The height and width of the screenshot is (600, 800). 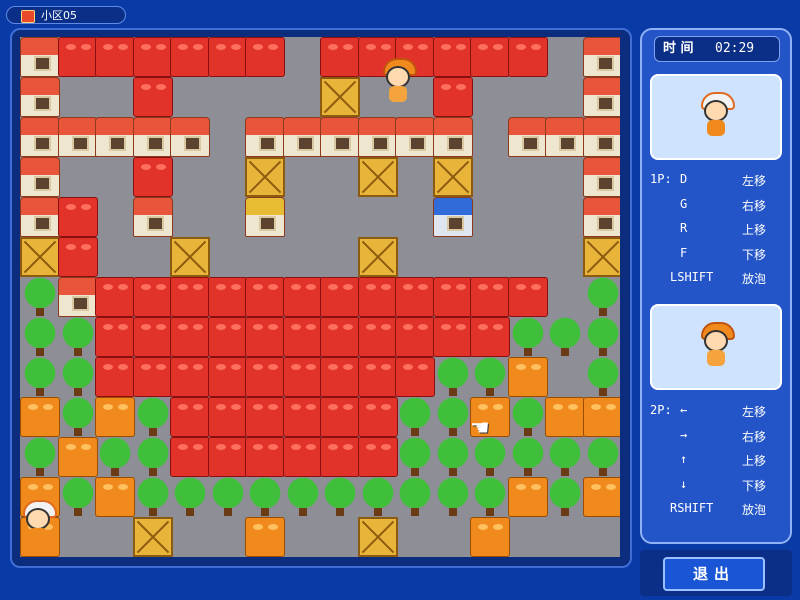 What do you see at coordinates (715, 282) in the screenshot?
I see `controls-row: LSHIFT 放泡` at bounding box center [715, 282].